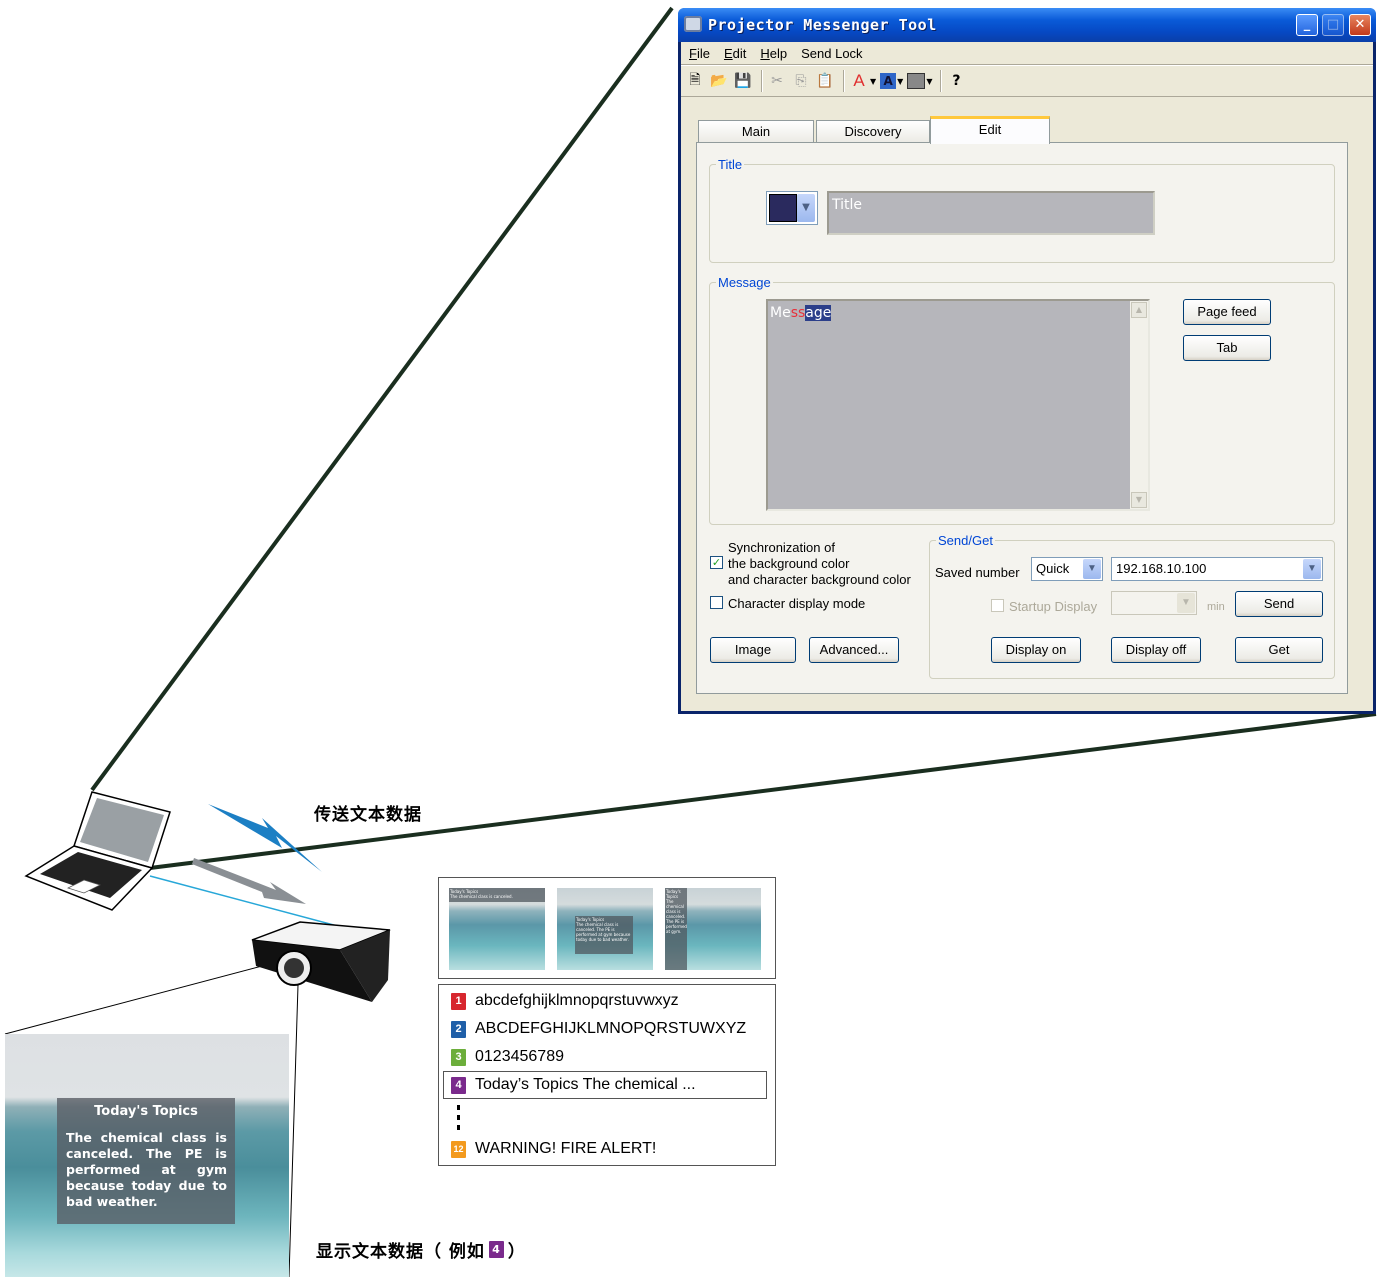 The width and height of the screenshot is (1386, 1277). Describe the element at coordinates (822, 25) in the screenshot. I see `window-title: Projector Messenger Tool` at that location.